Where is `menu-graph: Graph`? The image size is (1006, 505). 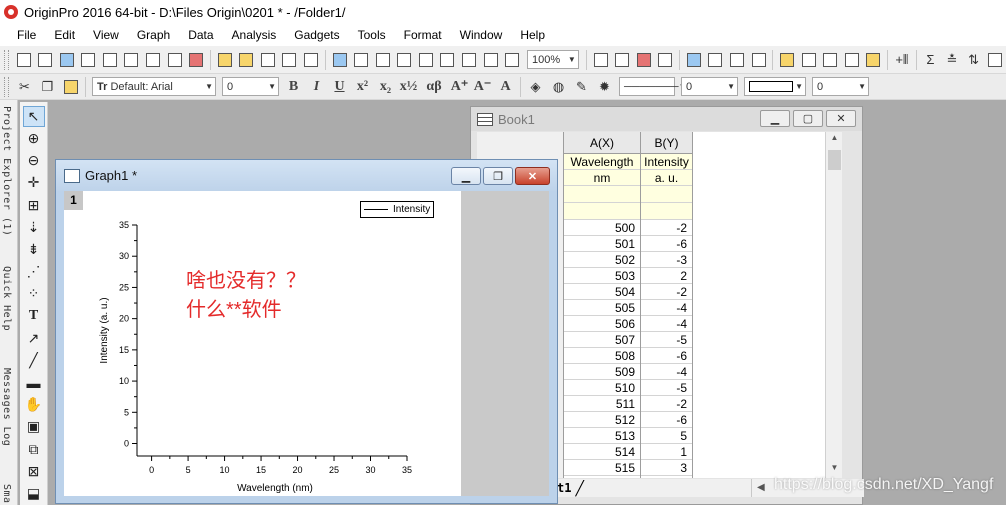
menu-graph: Graph is located at coordinates (153, 35).